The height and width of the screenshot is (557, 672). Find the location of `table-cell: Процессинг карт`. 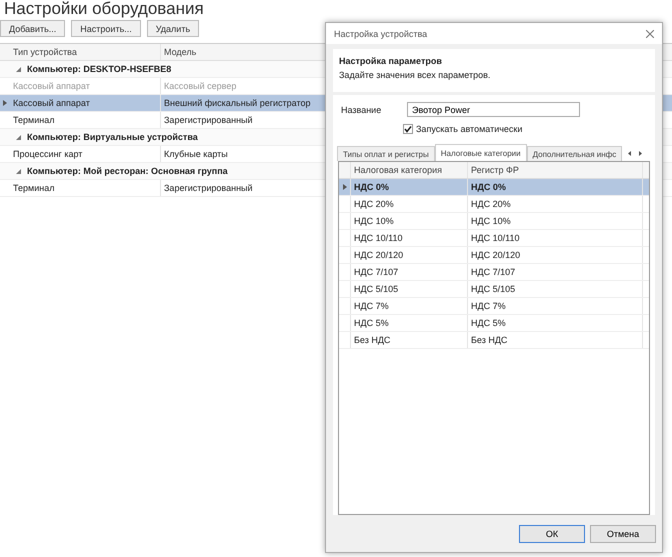

table-cell: Процессинг карт is located at coordinates (85, 154).